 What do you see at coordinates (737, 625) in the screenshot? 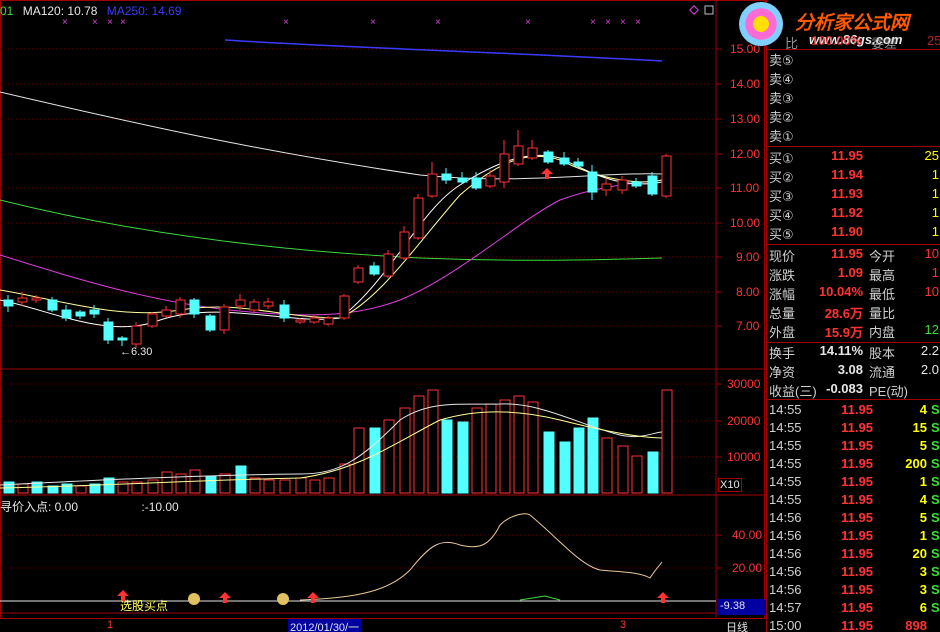
I see `period-label: 日线` at bounding box center [737, 625].